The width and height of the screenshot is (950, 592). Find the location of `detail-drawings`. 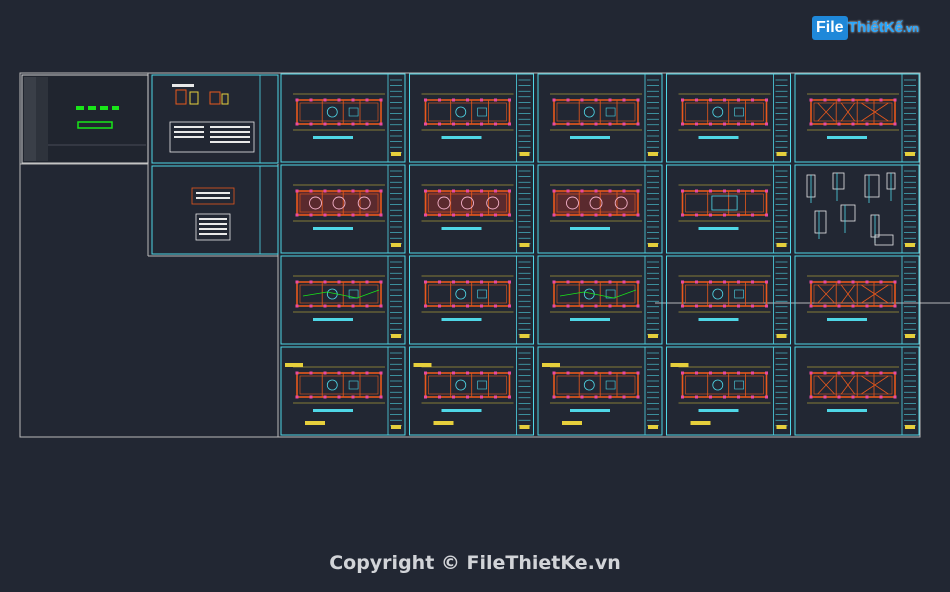

detail-drawings is located at coordinates (851, 209).